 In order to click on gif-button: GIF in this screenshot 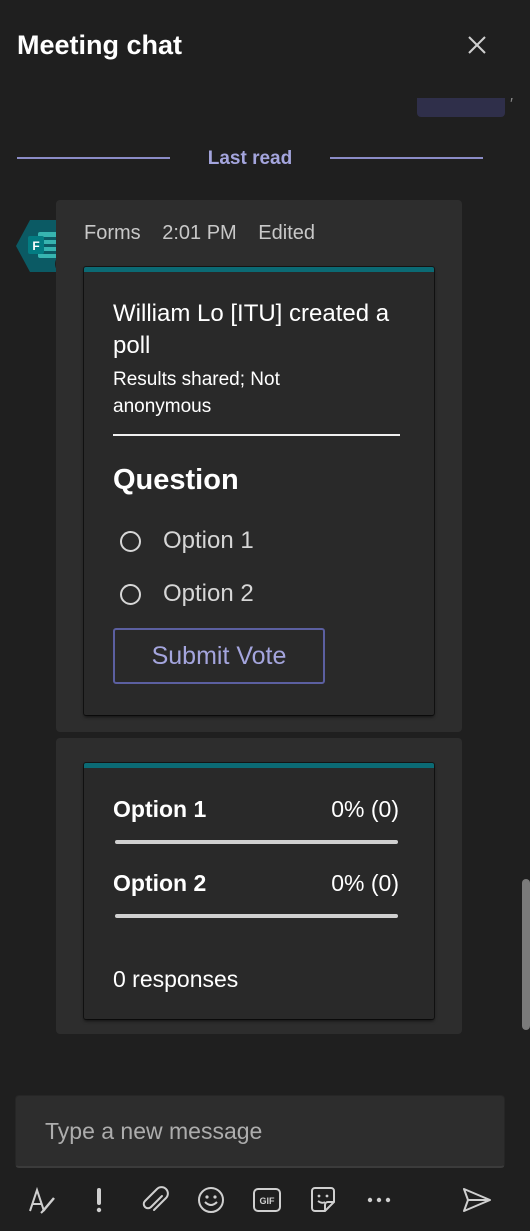, I will do `click(267, 1200)`.